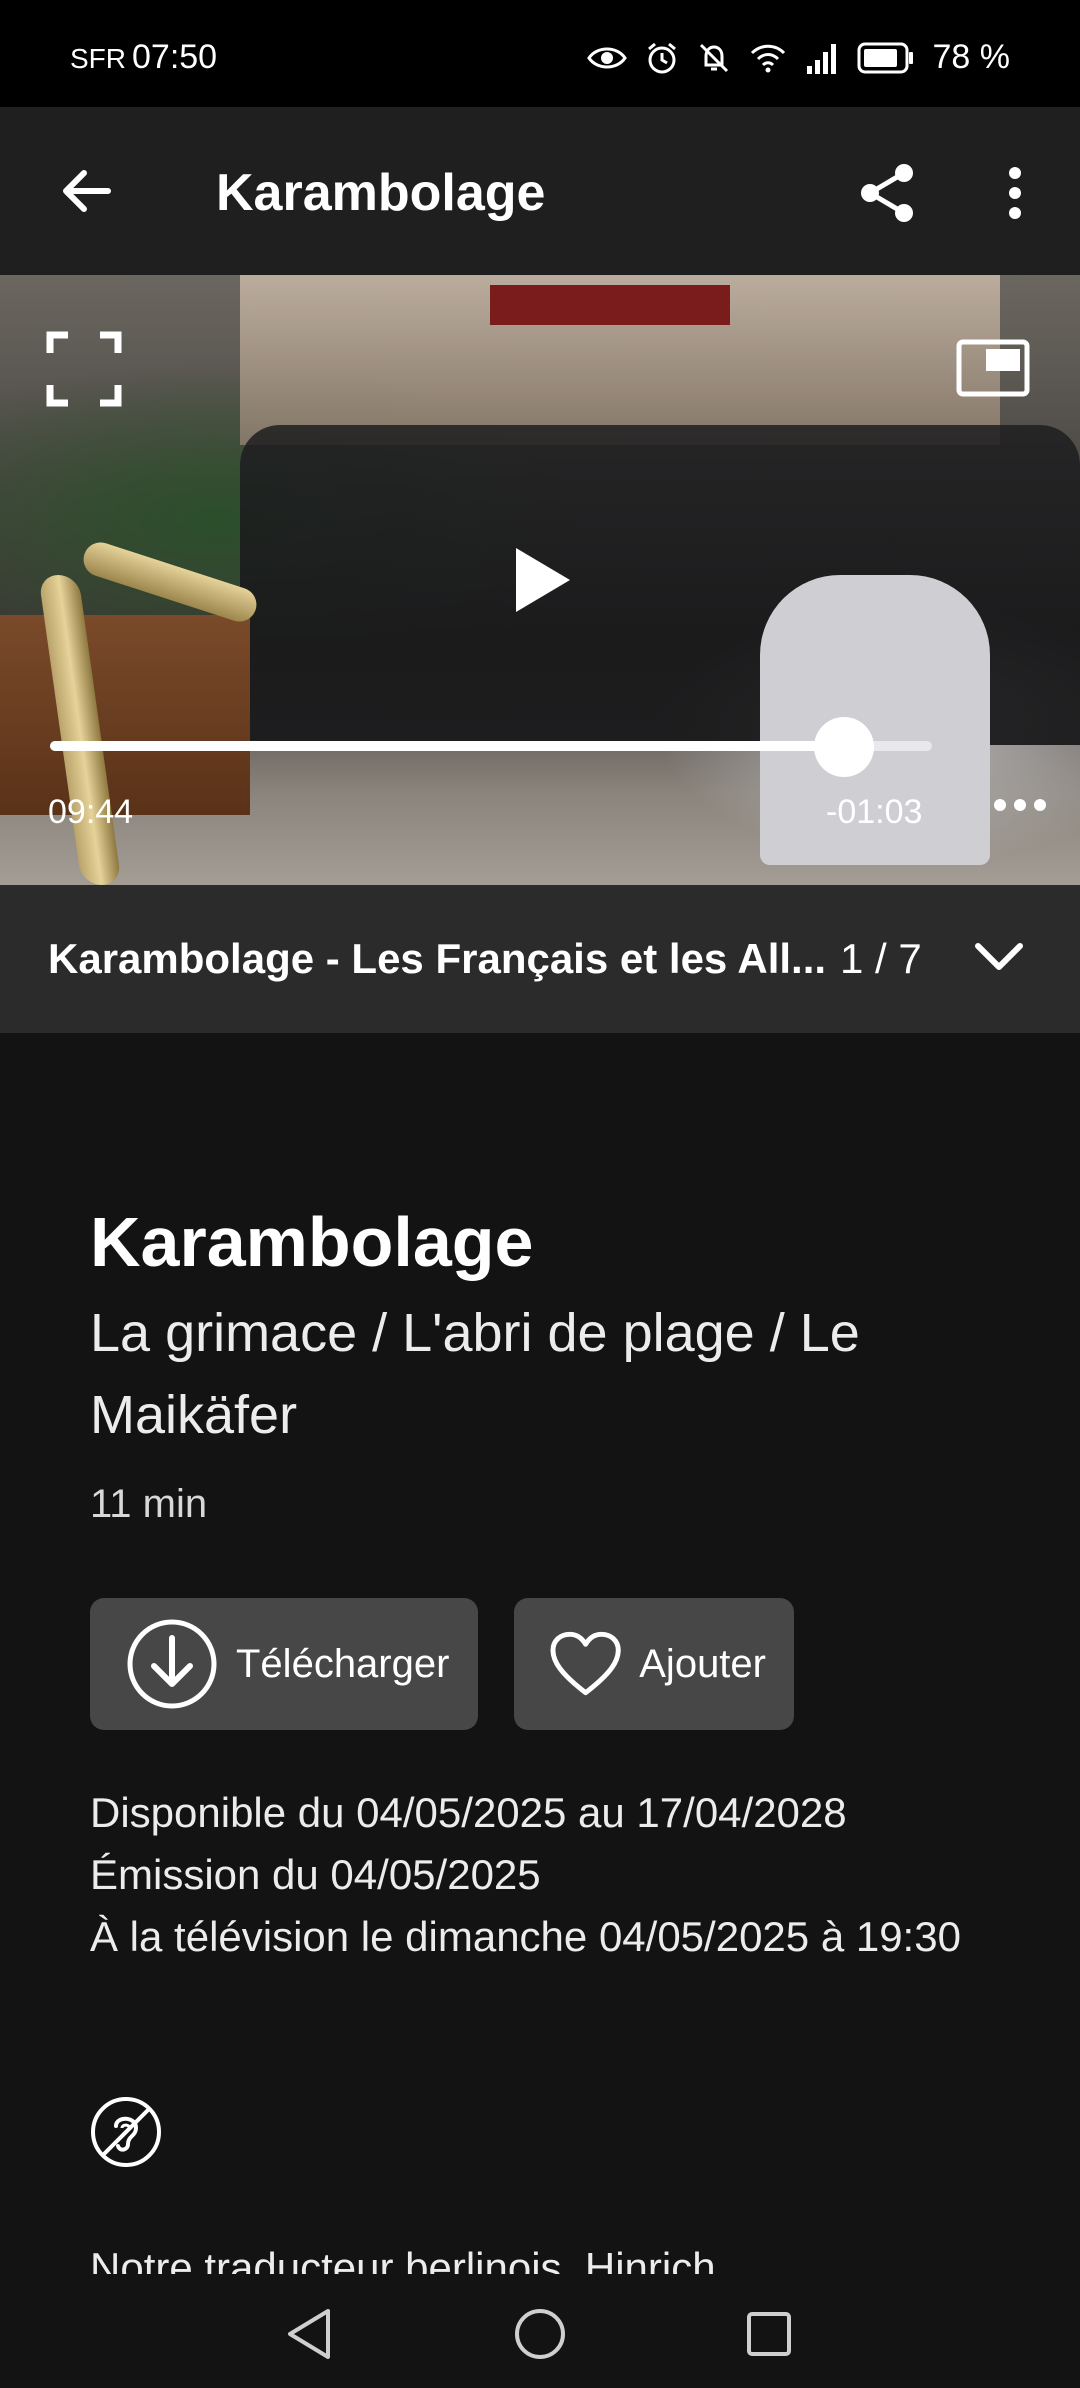  I want to click on download-icon, so click(172, 1664).